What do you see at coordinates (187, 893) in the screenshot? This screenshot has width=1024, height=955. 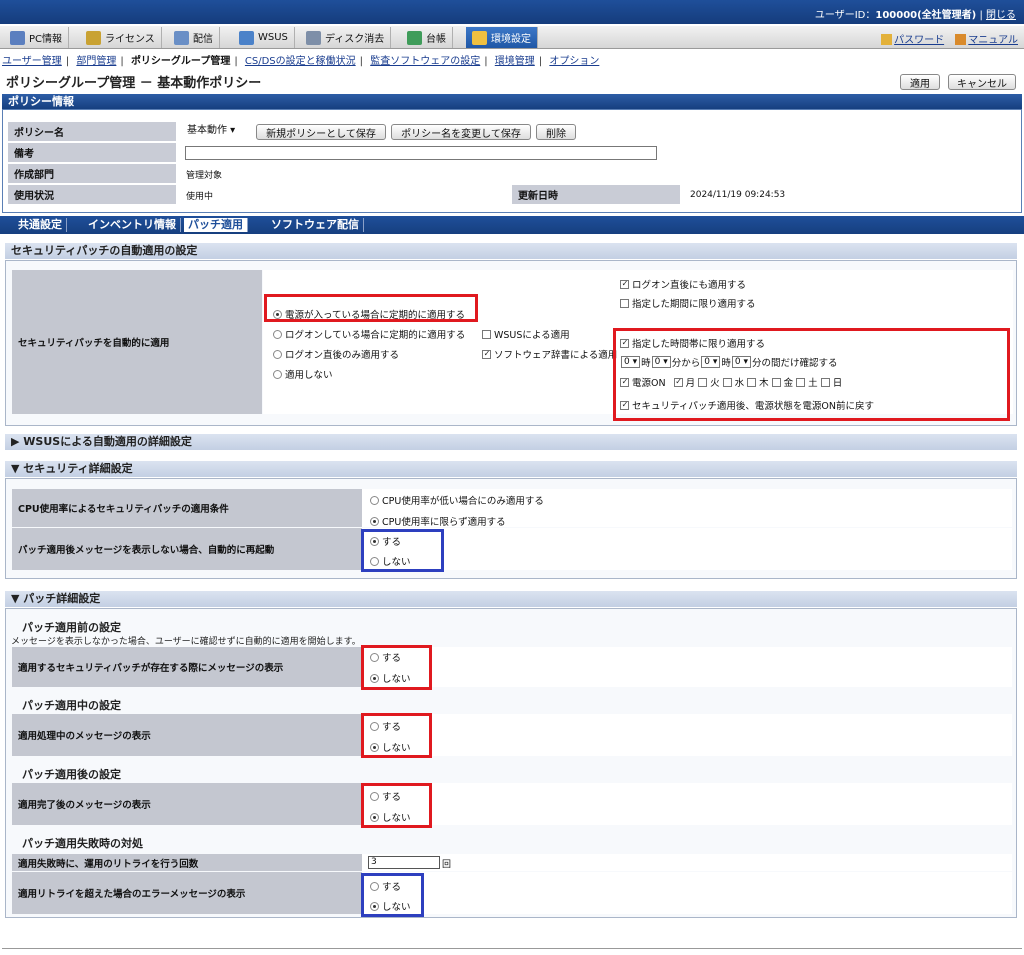 I see `error-msg-label: 適用リトライを超えた場合のエラーメッセージの表示` at bounding box center [187, 893].